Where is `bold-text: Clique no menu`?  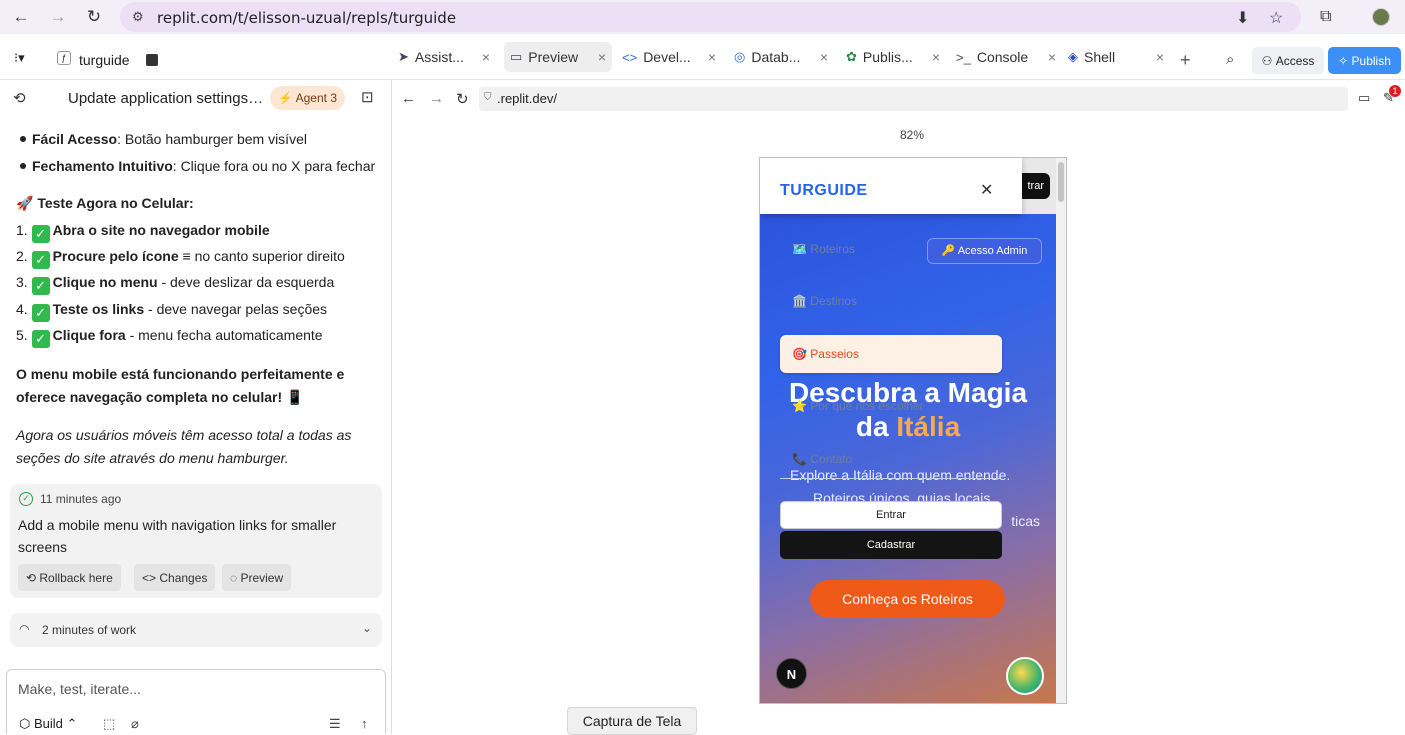
bold-text: Clique no menu is located at coordinates (105, 282).